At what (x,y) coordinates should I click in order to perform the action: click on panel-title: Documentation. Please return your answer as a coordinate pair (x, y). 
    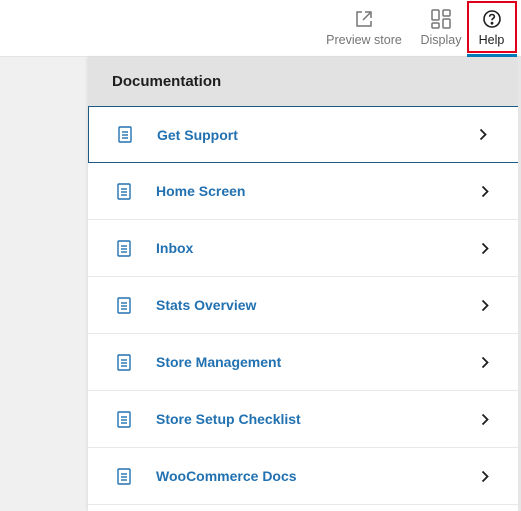
    Looking at the image, I should click on (304, 81).